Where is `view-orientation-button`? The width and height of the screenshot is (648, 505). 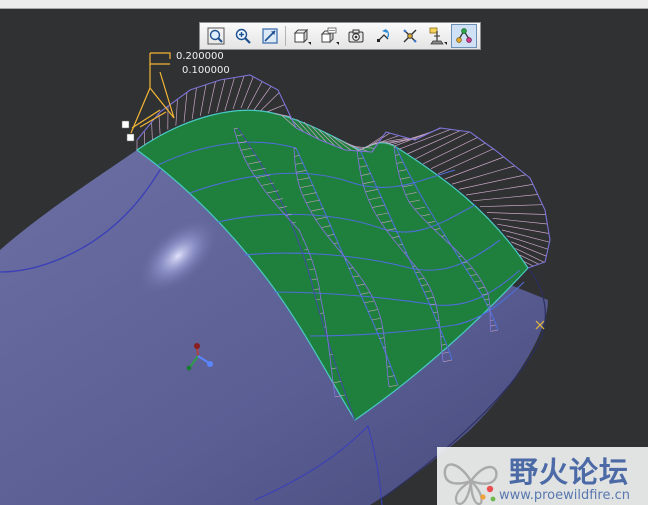
view-orientation-button is located at coordinates (301, 36).